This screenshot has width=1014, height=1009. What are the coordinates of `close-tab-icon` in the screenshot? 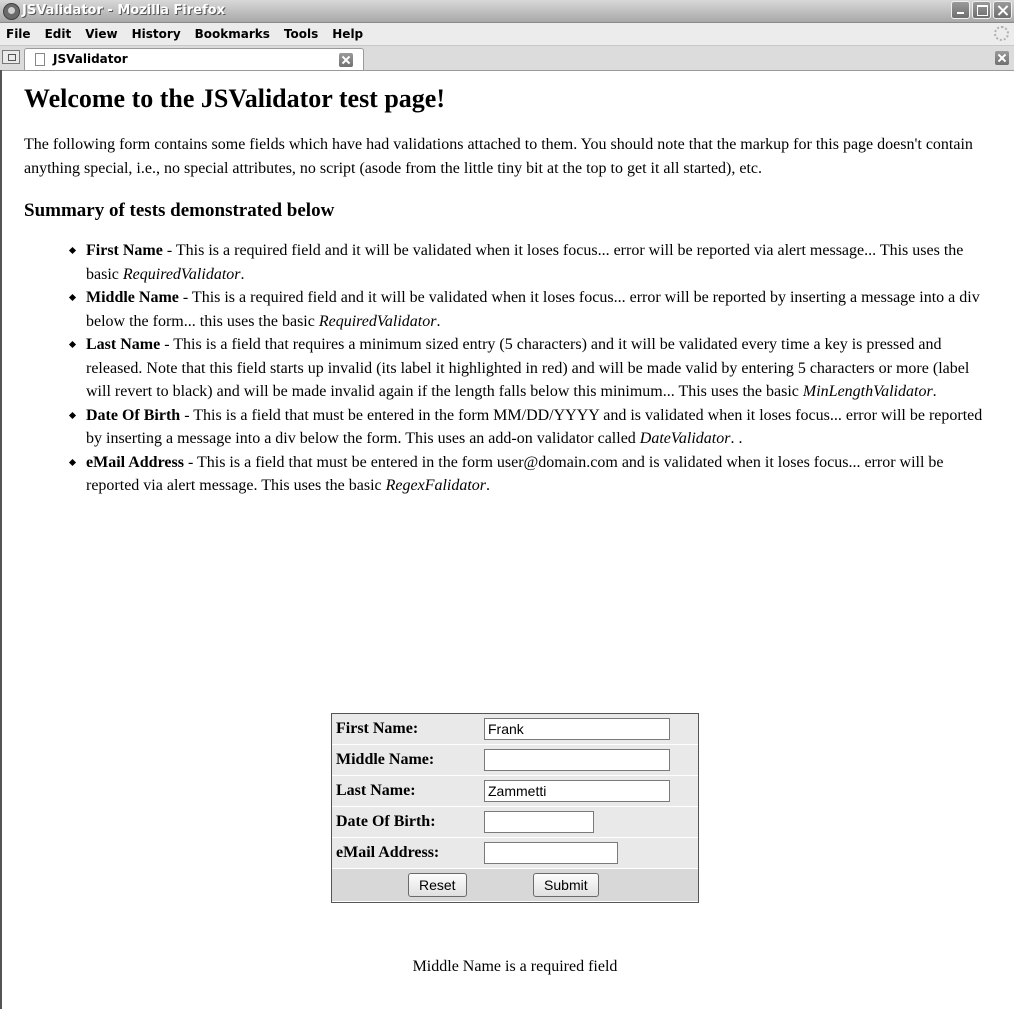 It's located at (1002, 58).